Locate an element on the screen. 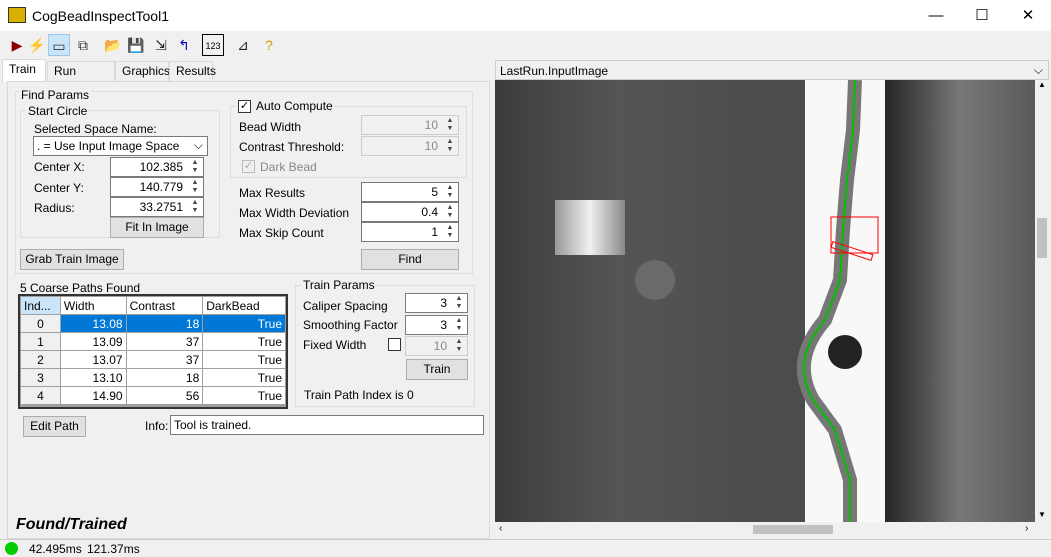  max-skip-input: 1 ▲ ▼ is located at coordinates (410, 232).